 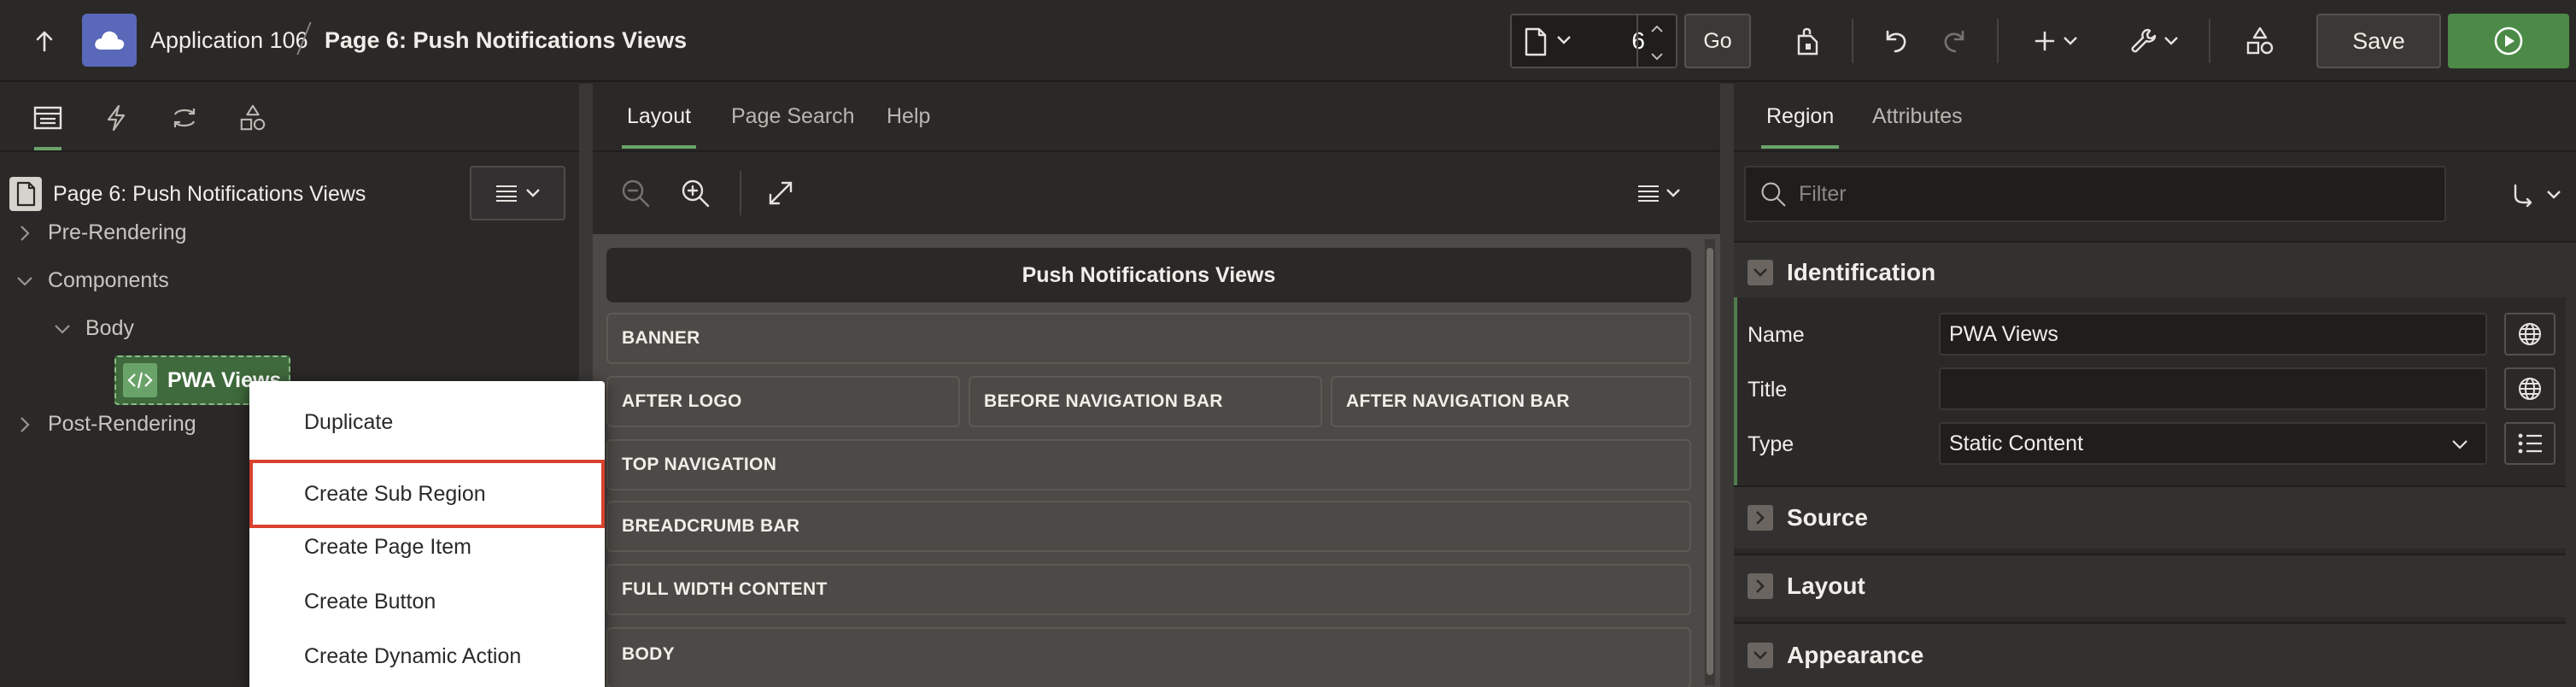 What do you see at coordinates (47, 118) in the screenshot?
I see `rendering-icon` at bounding box center [47, 118].